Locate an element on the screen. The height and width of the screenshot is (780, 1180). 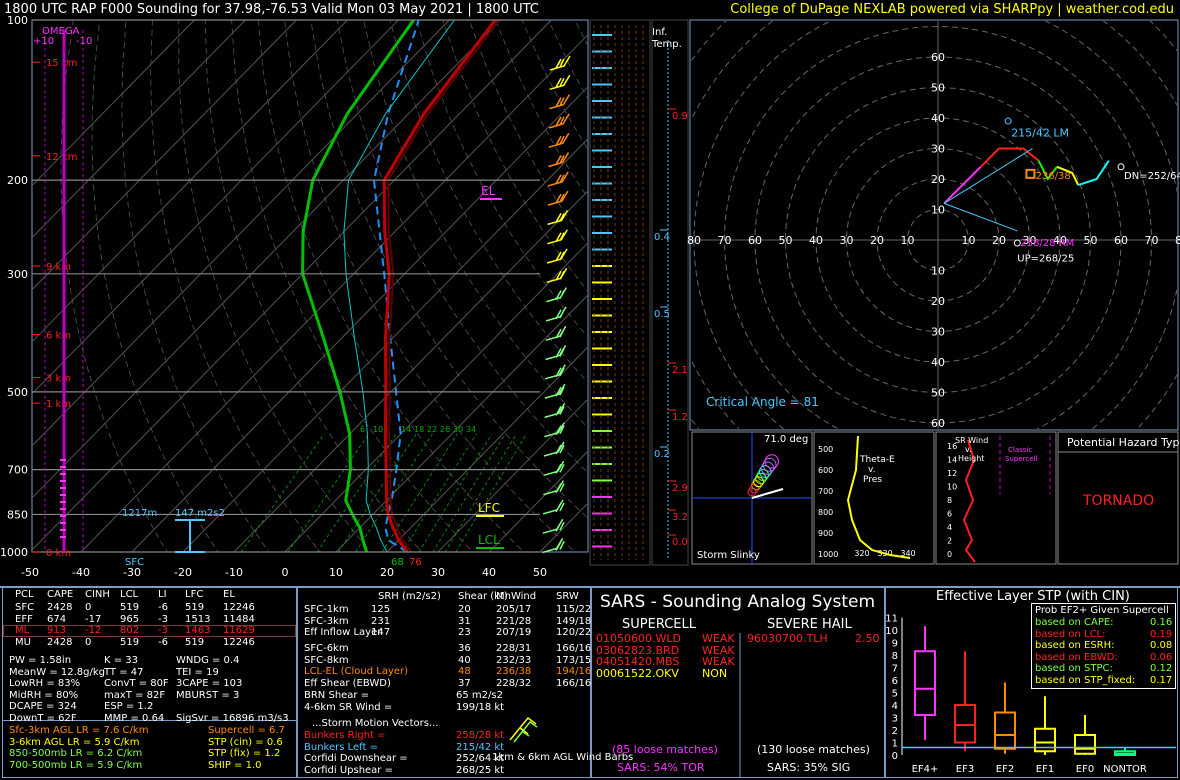
hodo-tick: 70 is located at coordinates (1152, 240).